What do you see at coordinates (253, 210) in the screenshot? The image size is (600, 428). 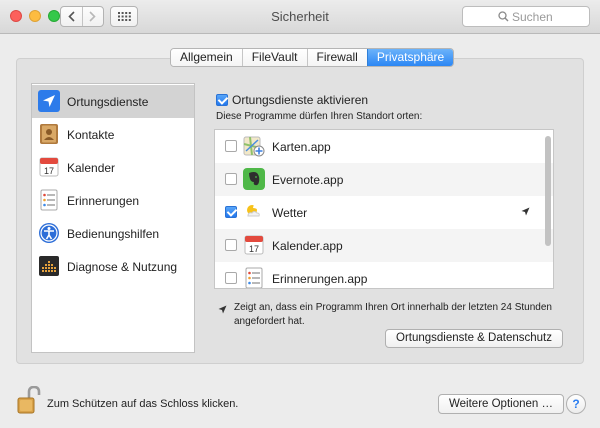 I see `weather-icon` at bounding box center [253, 210].